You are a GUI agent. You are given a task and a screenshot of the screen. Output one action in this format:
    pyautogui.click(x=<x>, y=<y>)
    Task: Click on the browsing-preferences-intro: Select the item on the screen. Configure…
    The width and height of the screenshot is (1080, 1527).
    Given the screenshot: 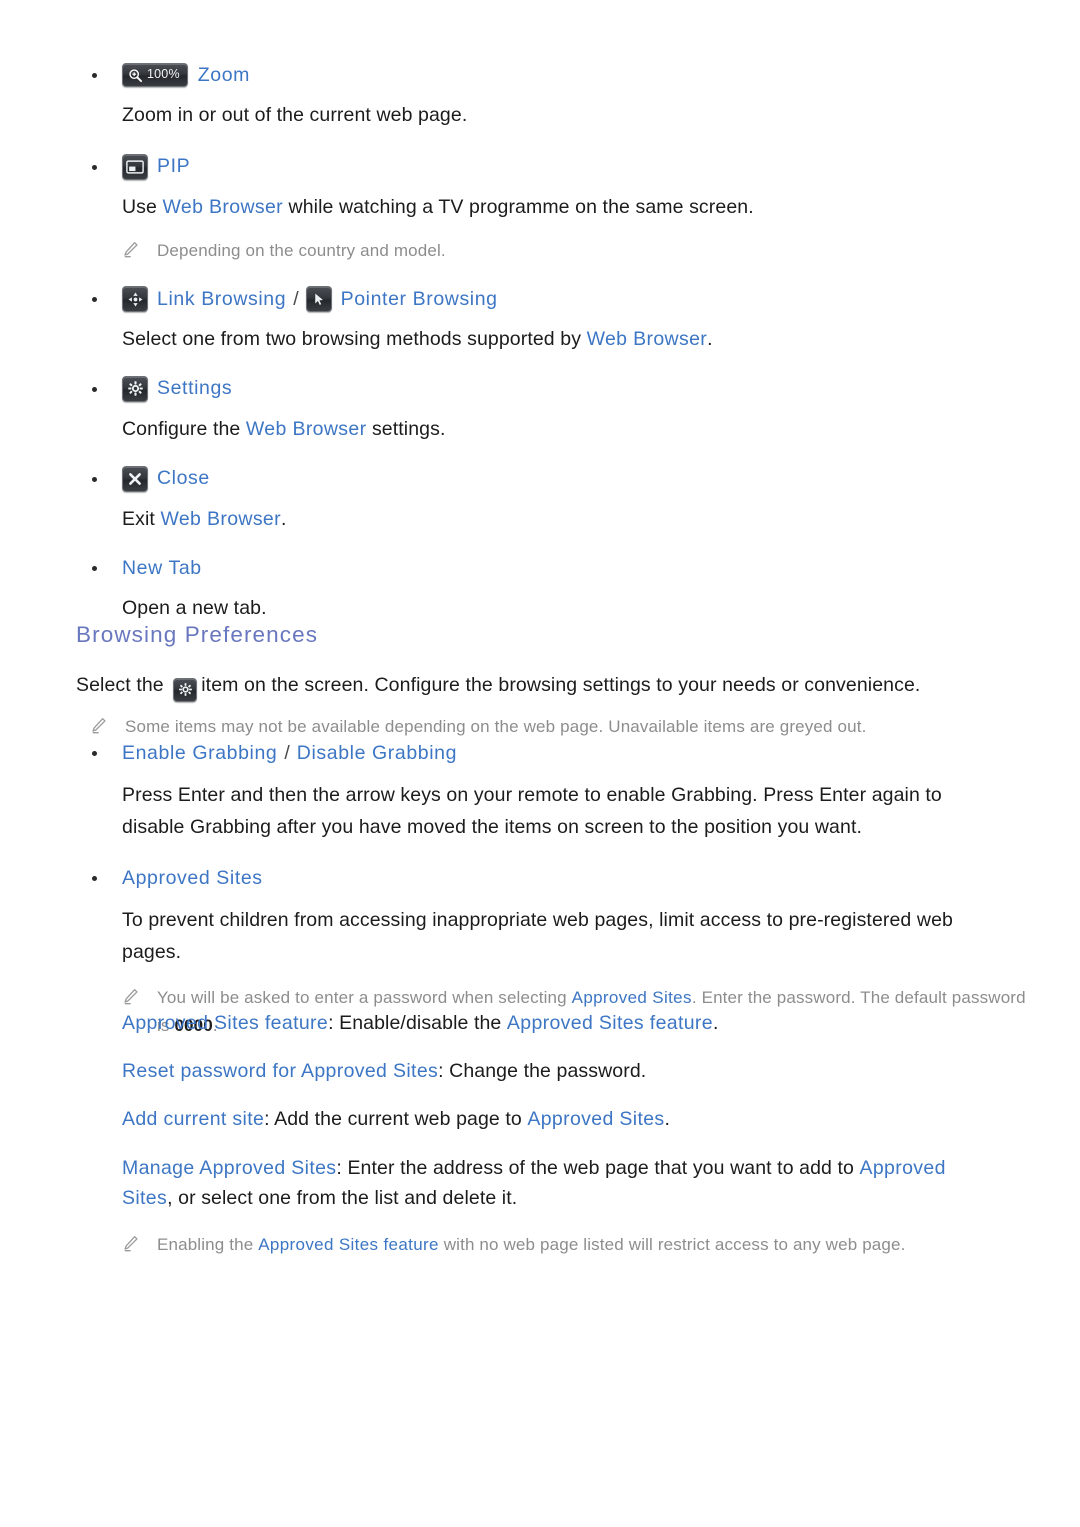 What is the action you would take?
    pyautogui.click(x=556, y=706)
    